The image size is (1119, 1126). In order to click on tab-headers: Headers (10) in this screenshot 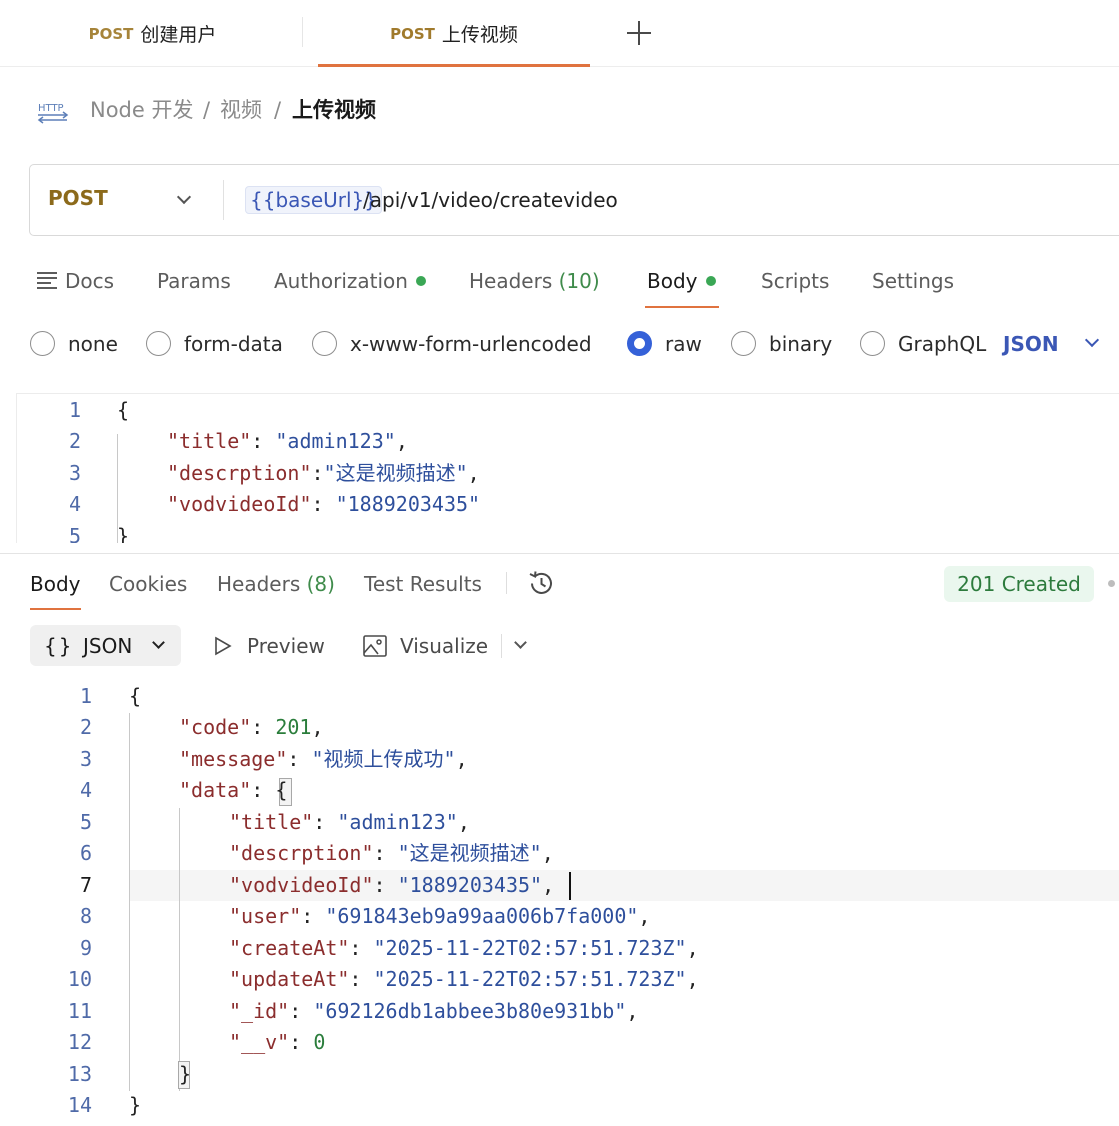, I will do `click(534, 281)`.